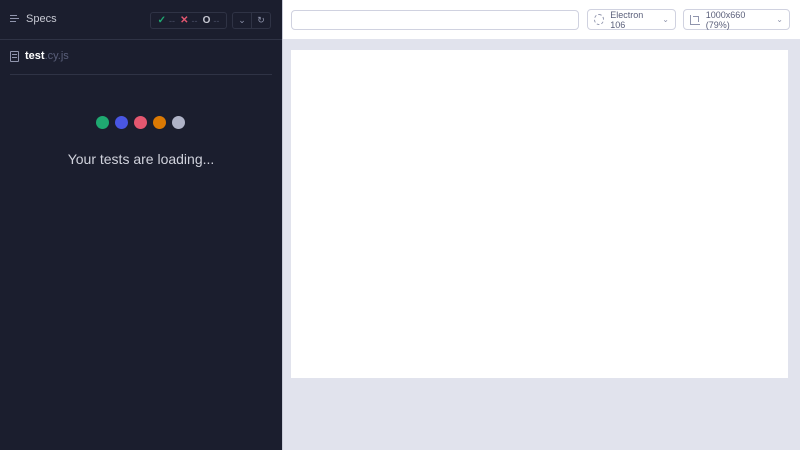  What do you see at coordinates (211, 20) in the screenshot?
I see `pending-stat: O --` at bounding box center [211, 20].